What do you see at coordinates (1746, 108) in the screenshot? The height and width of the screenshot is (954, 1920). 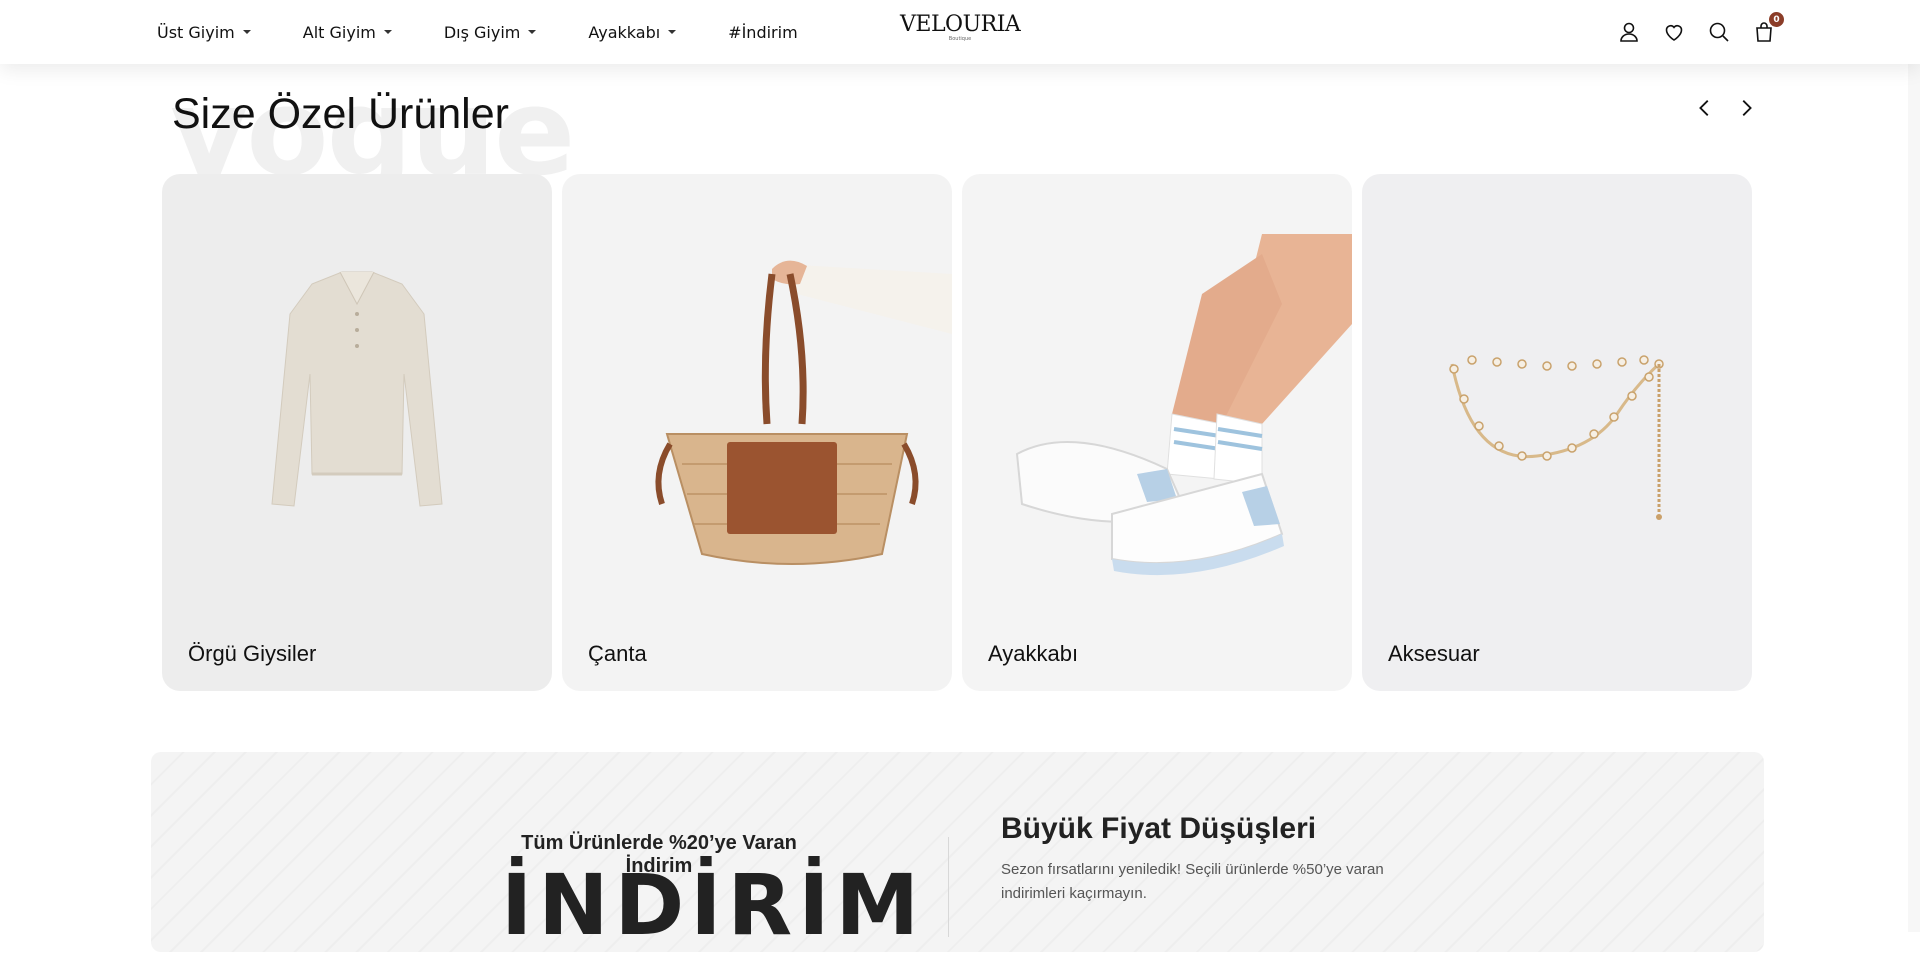 I see `chevron-right-icon` at bounding box center [1746, 108].